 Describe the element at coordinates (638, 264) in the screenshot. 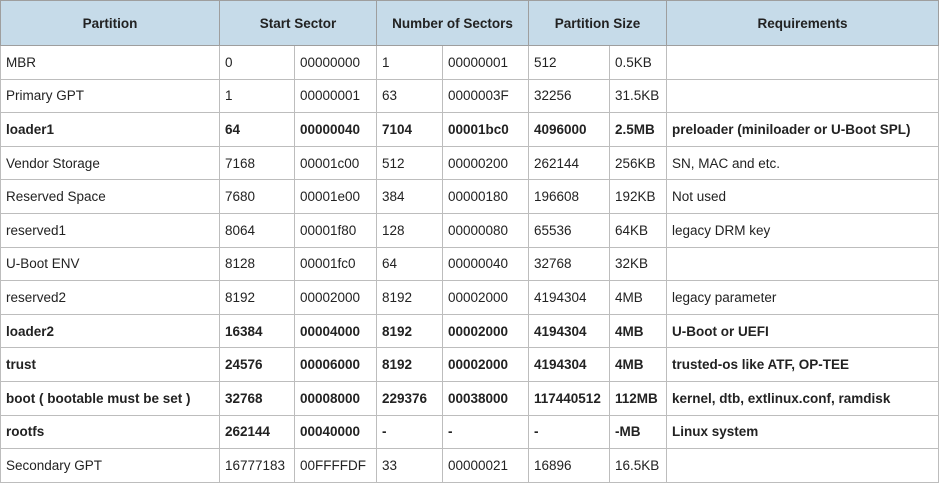

I see `cell-size-human: 32KB` at that location.